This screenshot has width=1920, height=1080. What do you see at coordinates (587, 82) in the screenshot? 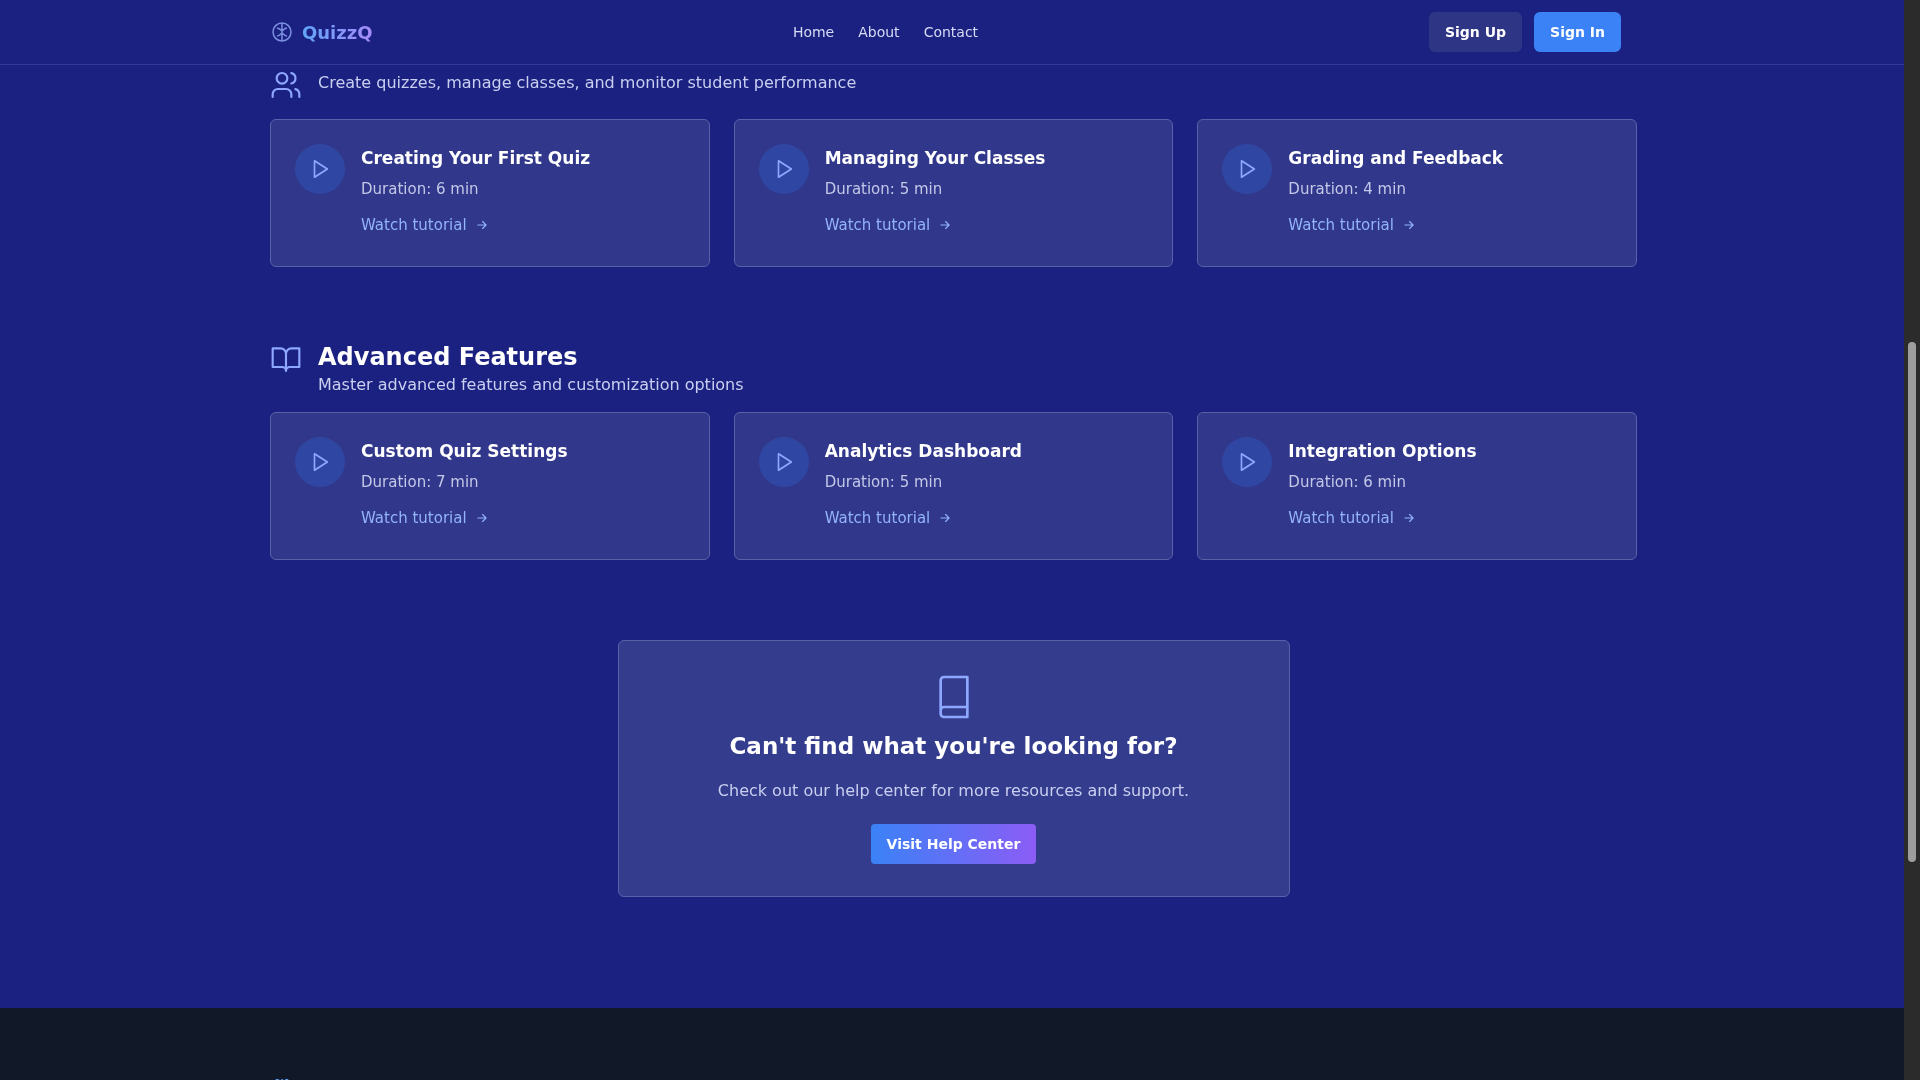
I see `section-subtitle: Create quizzes, manage classes, and monitor student performance` at bounding box center [587, 82].